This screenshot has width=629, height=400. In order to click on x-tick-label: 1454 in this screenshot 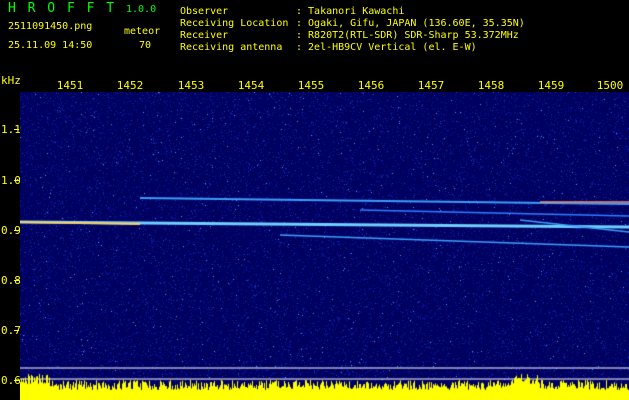, I will do `click(251, 85)`.